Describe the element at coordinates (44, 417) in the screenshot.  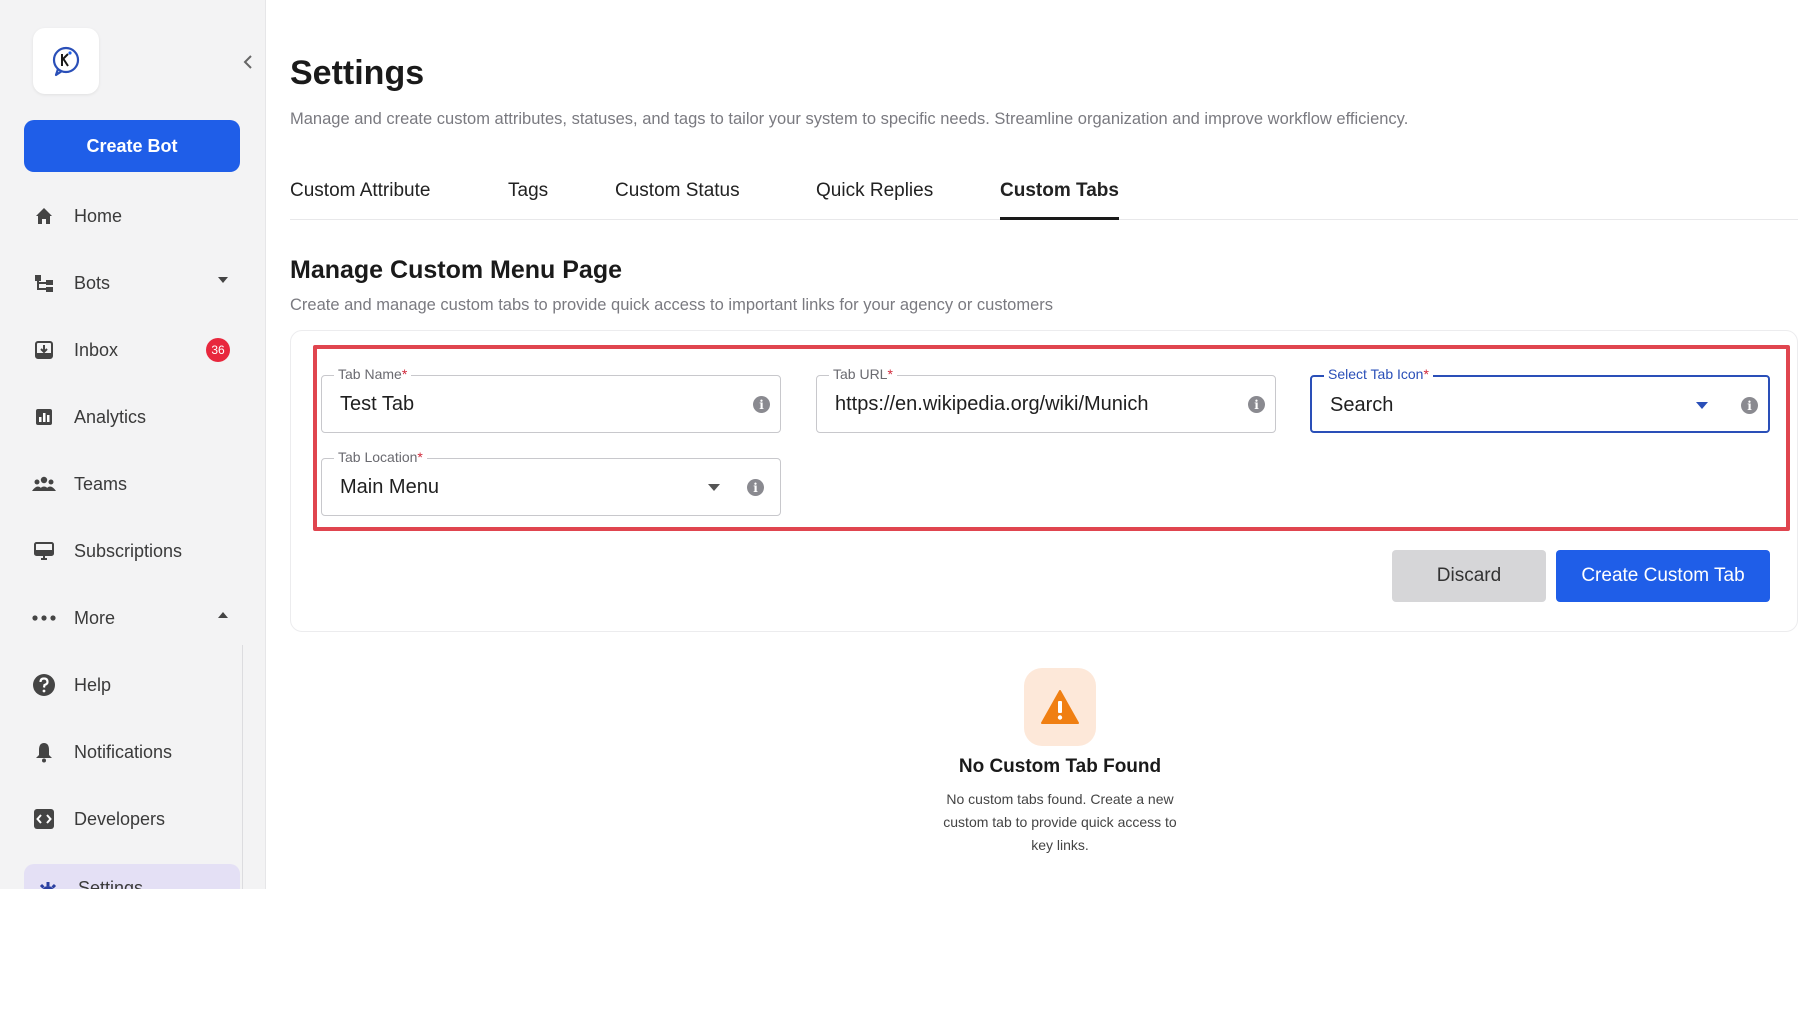
I see `analytics-icon` at that location.